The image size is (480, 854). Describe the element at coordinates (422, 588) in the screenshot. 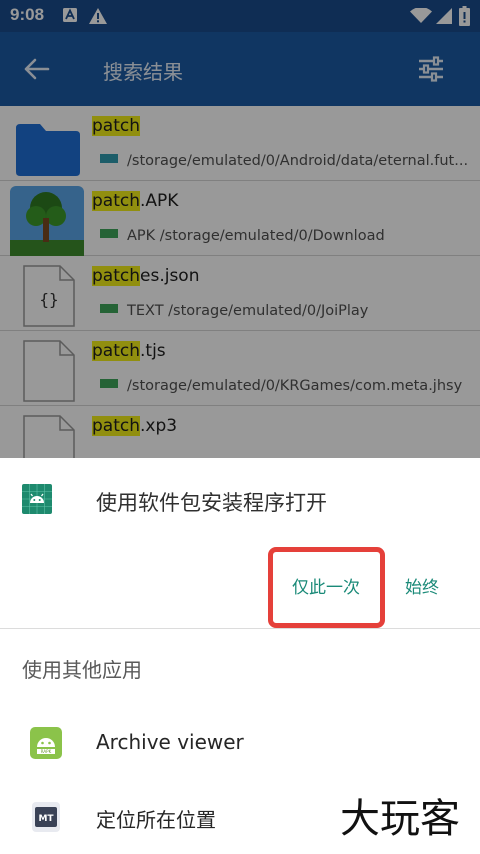

I see `always-button: 始终` at that location.